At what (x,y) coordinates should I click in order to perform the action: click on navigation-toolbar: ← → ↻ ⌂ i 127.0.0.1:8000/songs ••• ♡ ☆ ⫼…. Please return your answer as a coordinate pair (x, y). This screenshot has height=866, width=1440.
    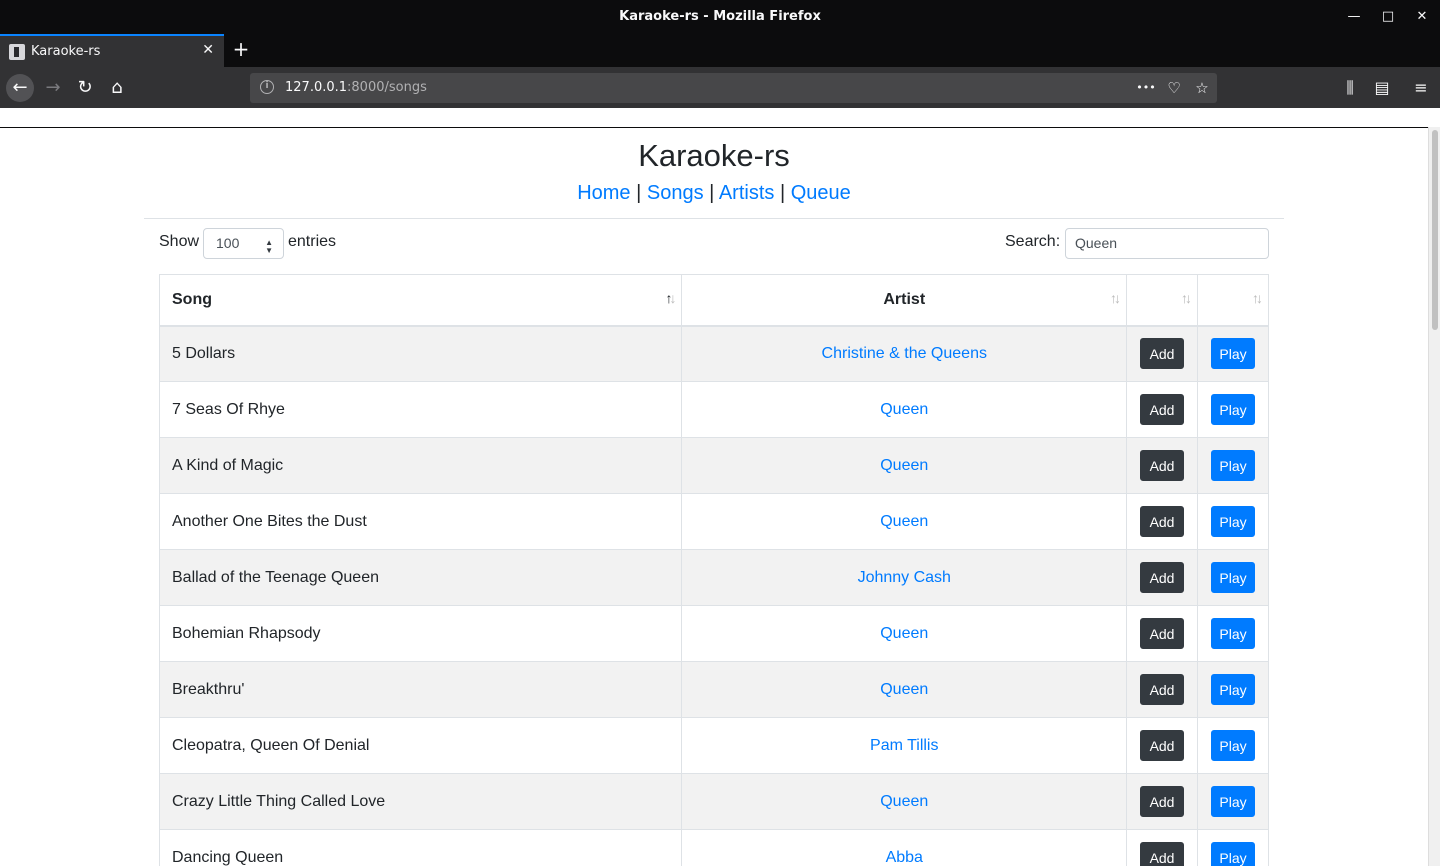
    Looking at the image, I should click on (720, 87).